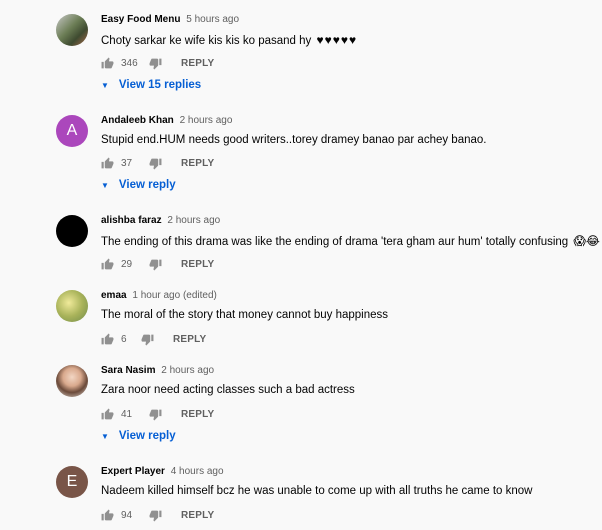  I want to click on author-name: Andaleeb Khan, so click(137, 120).